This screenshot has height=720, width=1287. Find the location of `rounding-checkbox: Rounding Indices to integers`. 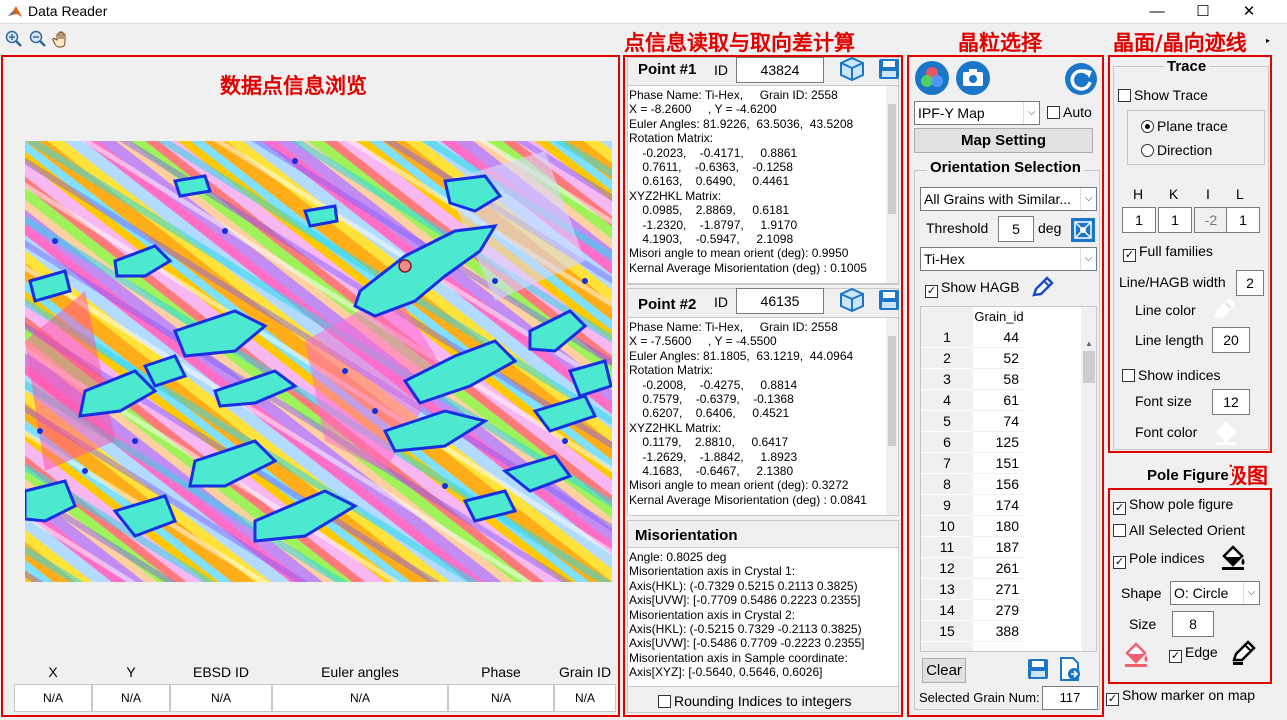

rounding-checkbox: Rounding Indices to integers is located at coordinates (754, 701).